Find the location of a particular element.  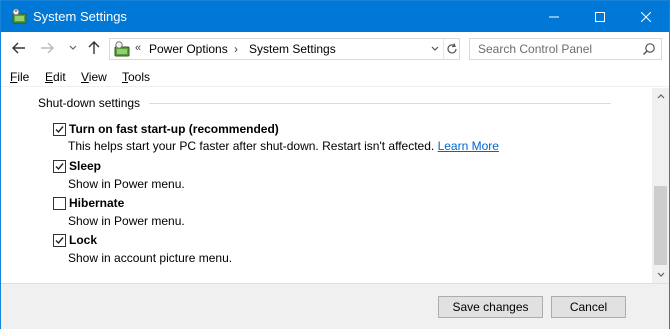

back-button is located at coordinates (19, 48).